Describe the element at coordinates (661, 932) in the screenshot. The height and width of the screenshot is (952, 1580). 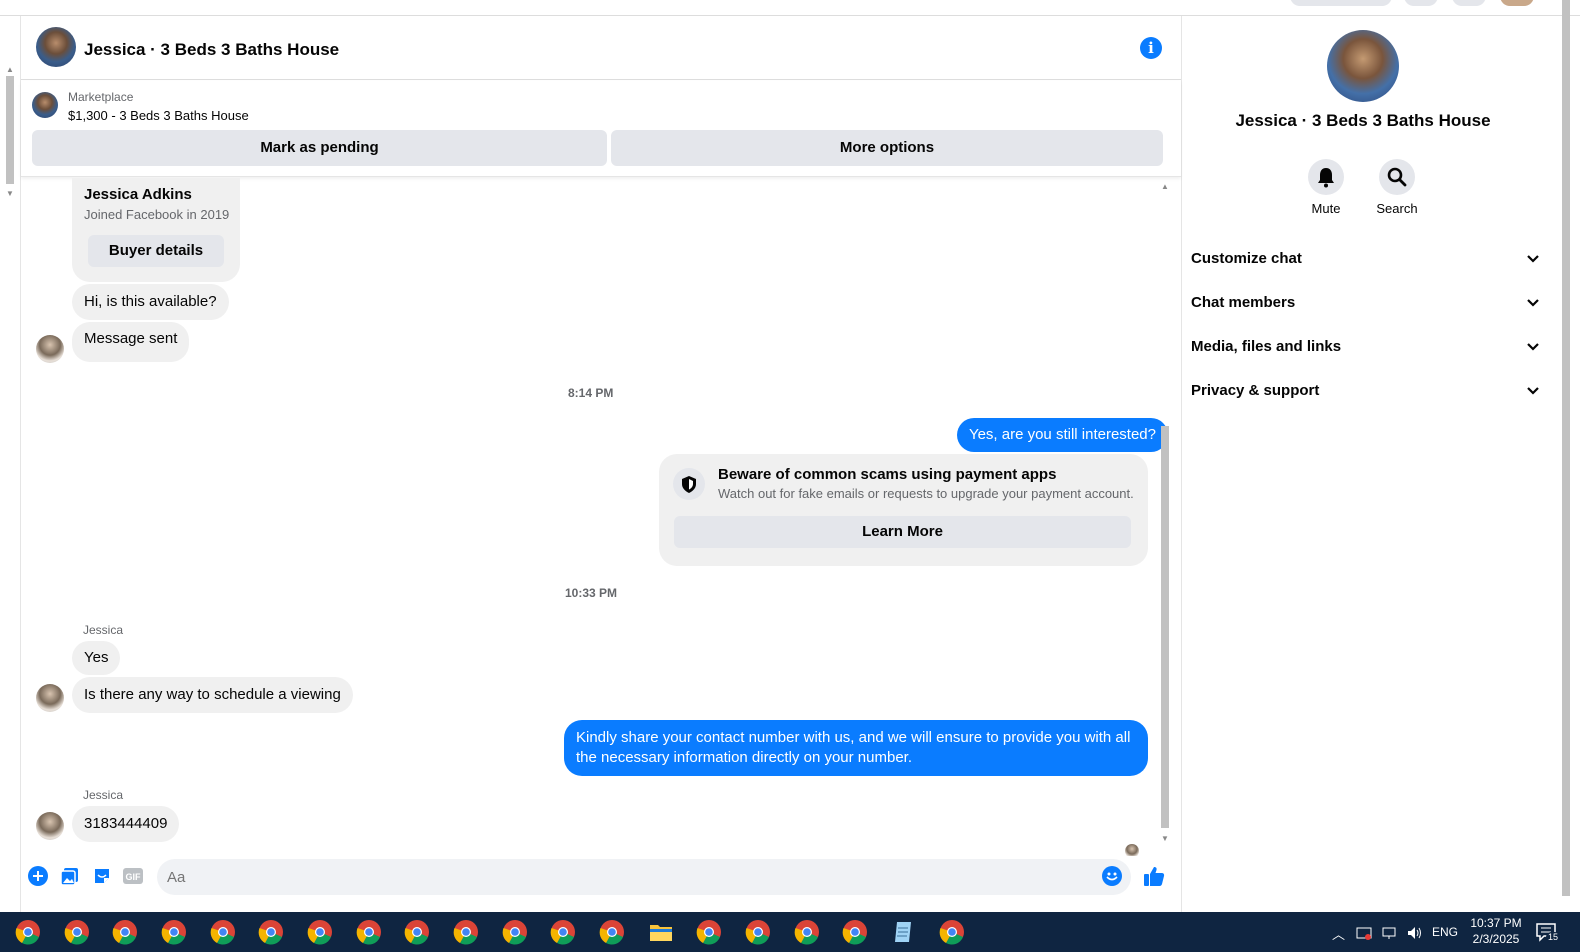
I see `file-explorer-icon` at that location.